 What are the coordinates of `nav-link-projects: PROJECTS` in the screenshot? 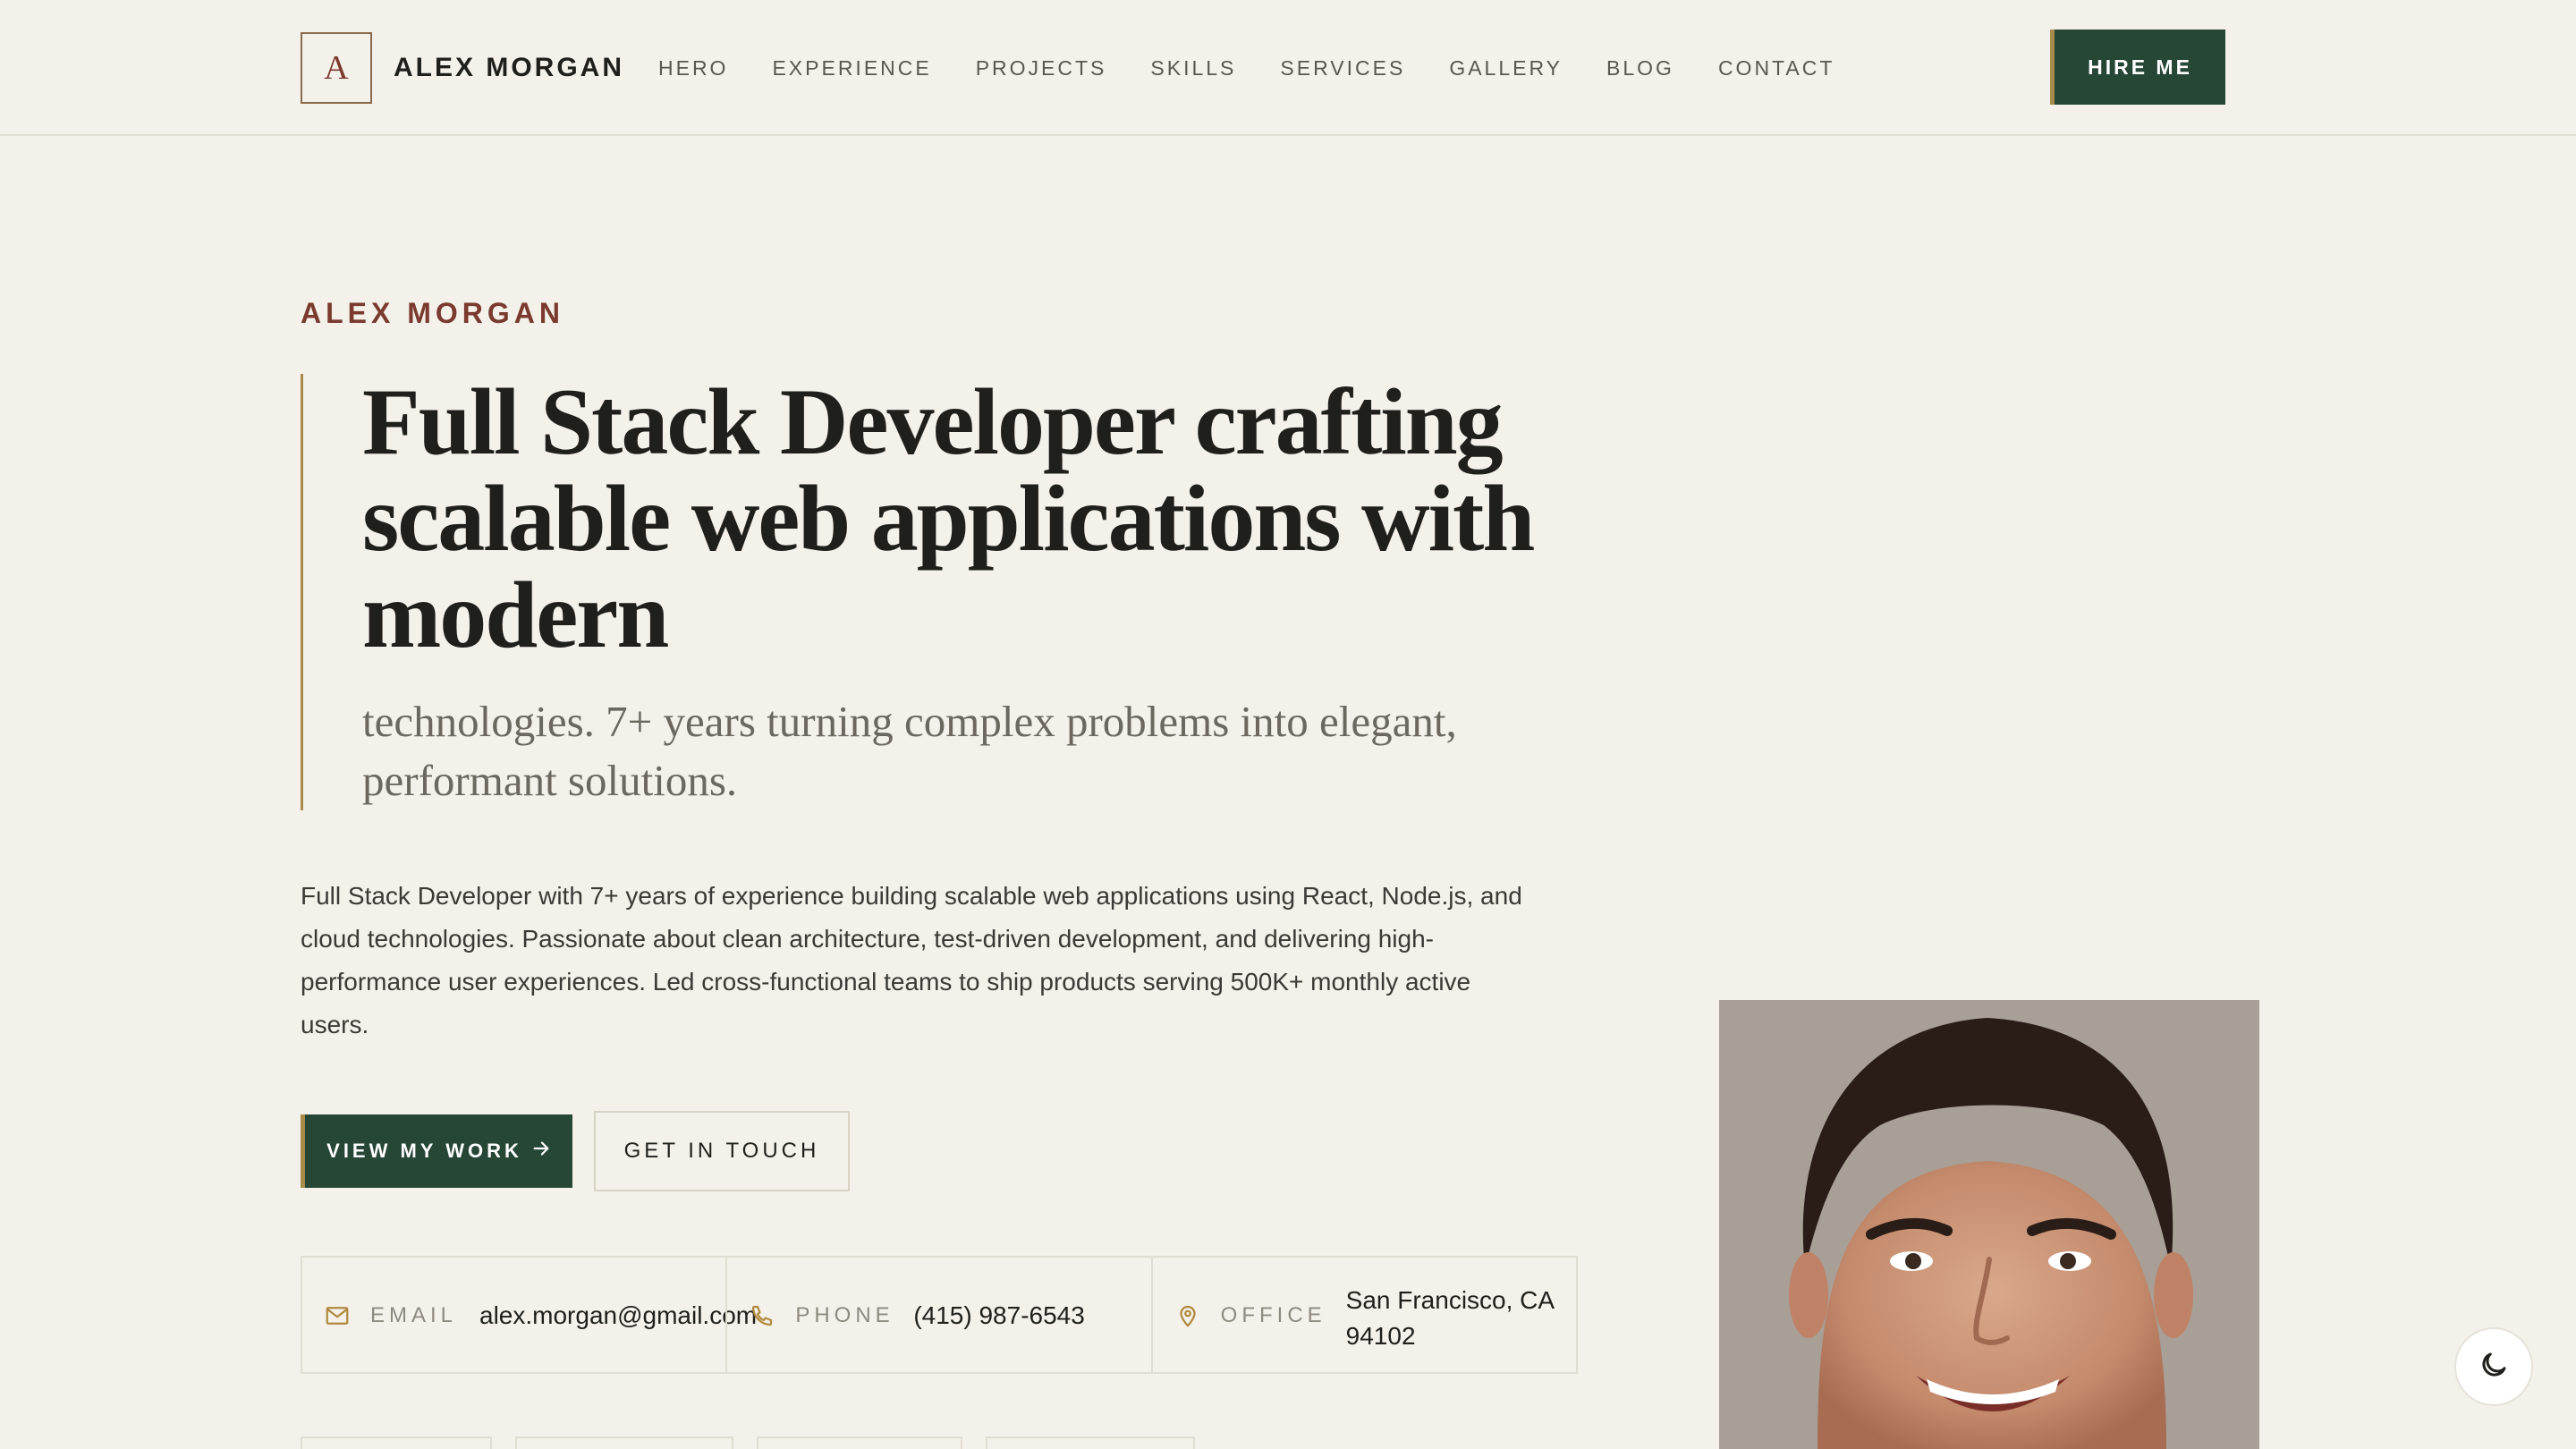 It's located at (1041, 68).